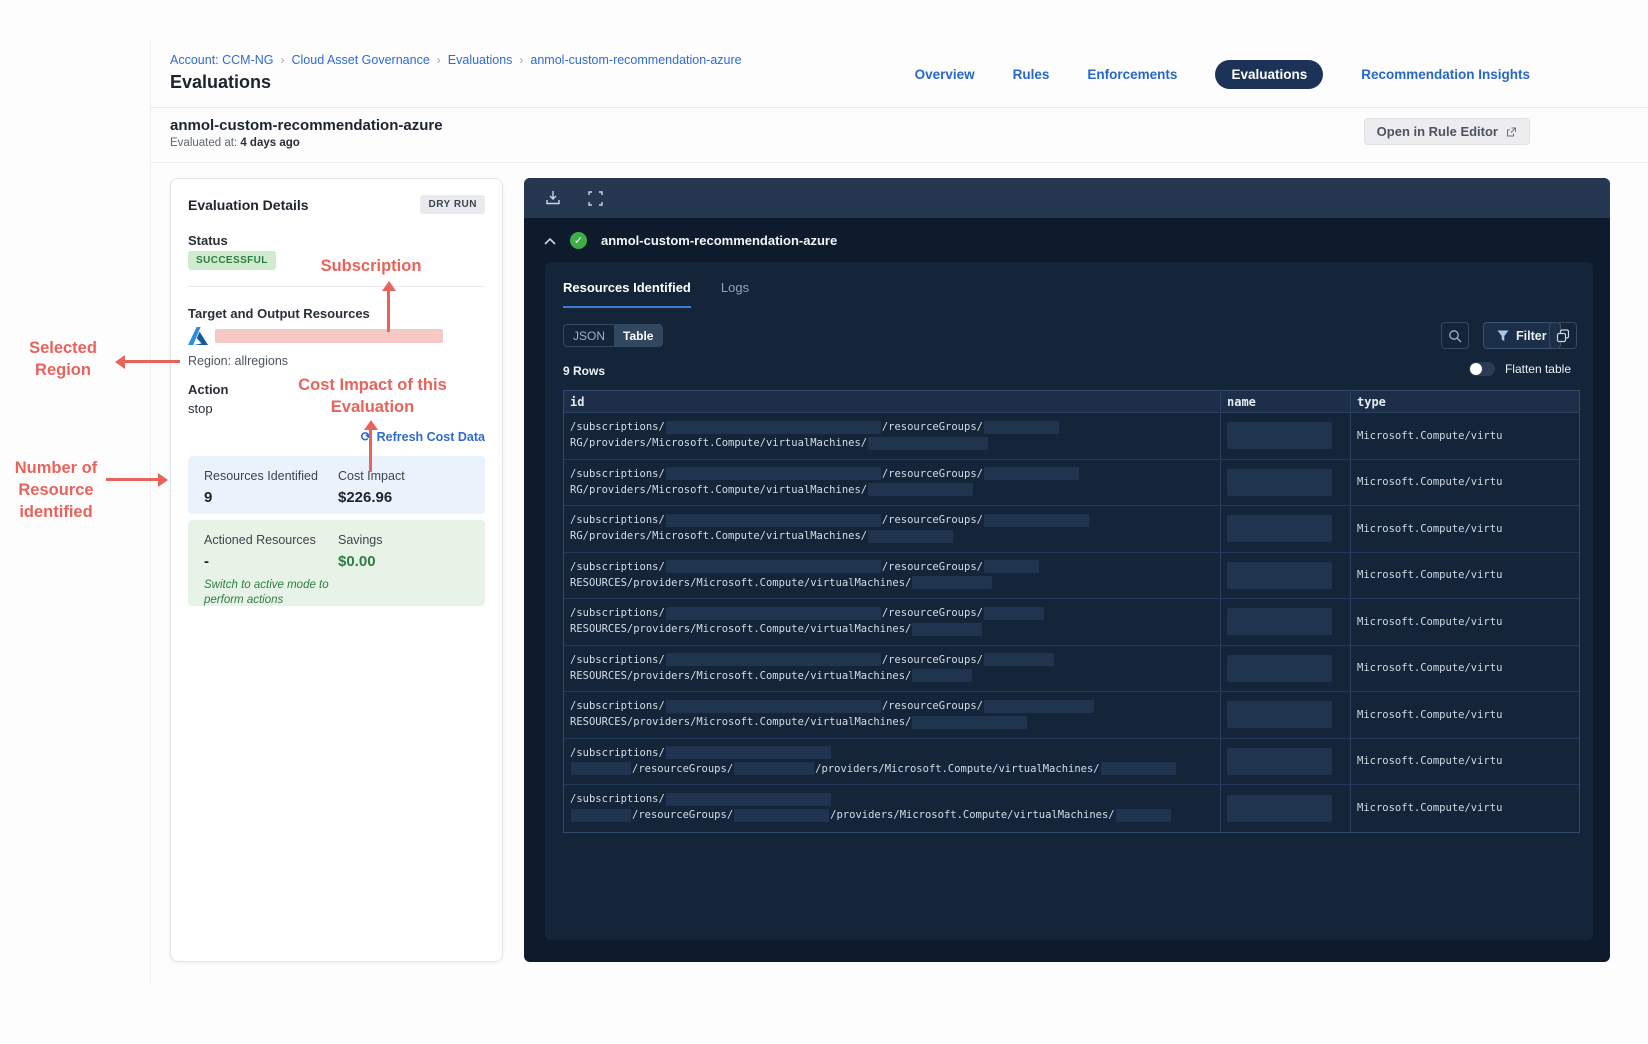 Image resolution: width=1648 pixels, height=1044 pixels. Describe the element at coordinates (945, 74) in the screenshot. I see `tab-overview: Overview` at that location.